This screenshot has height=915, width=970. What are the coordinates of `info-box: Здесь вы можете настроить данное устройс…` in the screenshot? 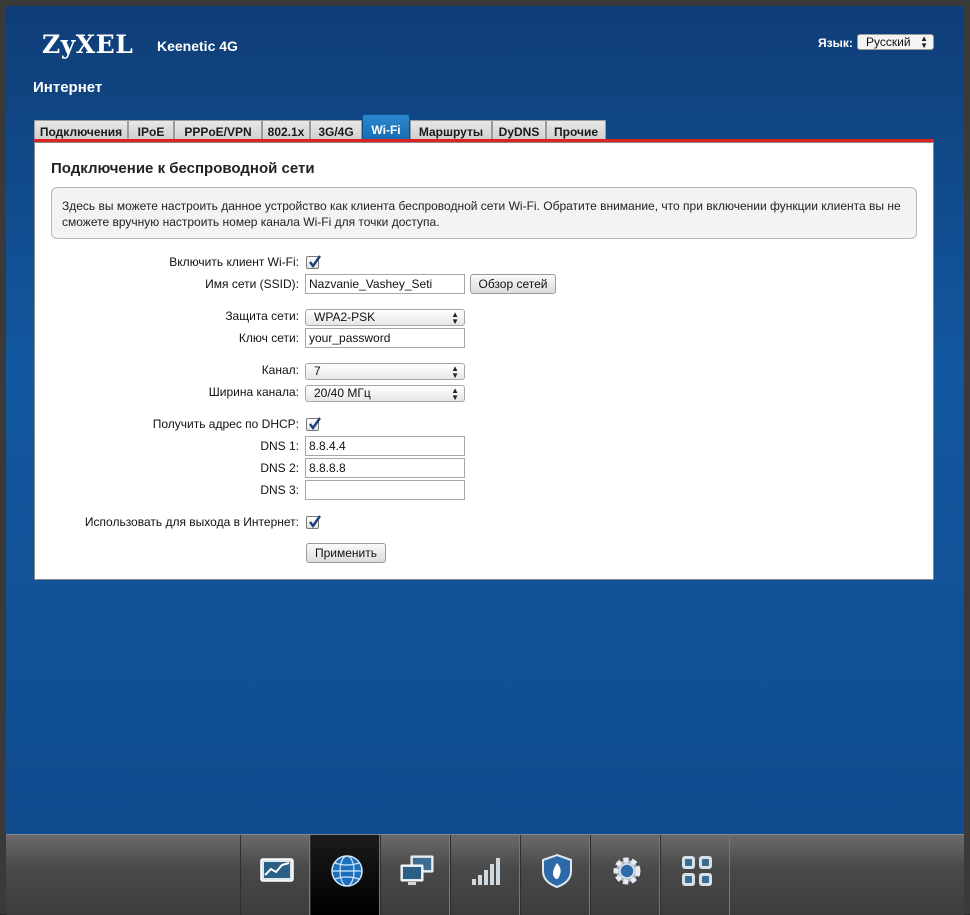 It's located at (484, 213).